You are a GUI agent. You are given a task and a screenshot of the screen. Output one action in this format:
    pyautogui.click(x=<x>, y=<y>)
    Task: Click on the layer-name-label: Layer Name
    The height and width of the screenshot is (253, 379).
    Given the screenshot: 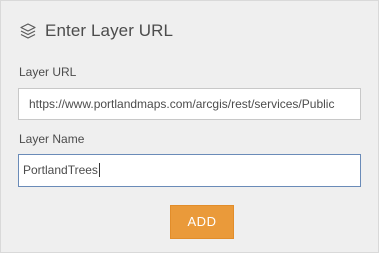 What is the action you would take?
    pyautogui.click(x=52, y=139)
    